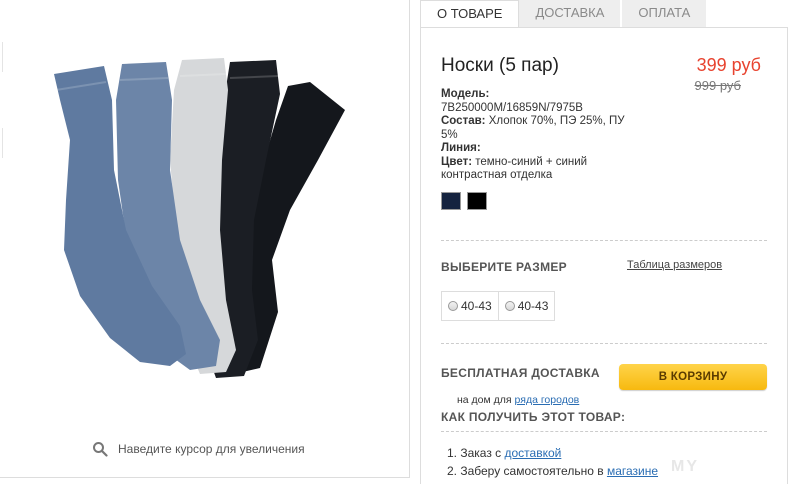  I want to click on composition-label: Состав:, so click(463, 121).